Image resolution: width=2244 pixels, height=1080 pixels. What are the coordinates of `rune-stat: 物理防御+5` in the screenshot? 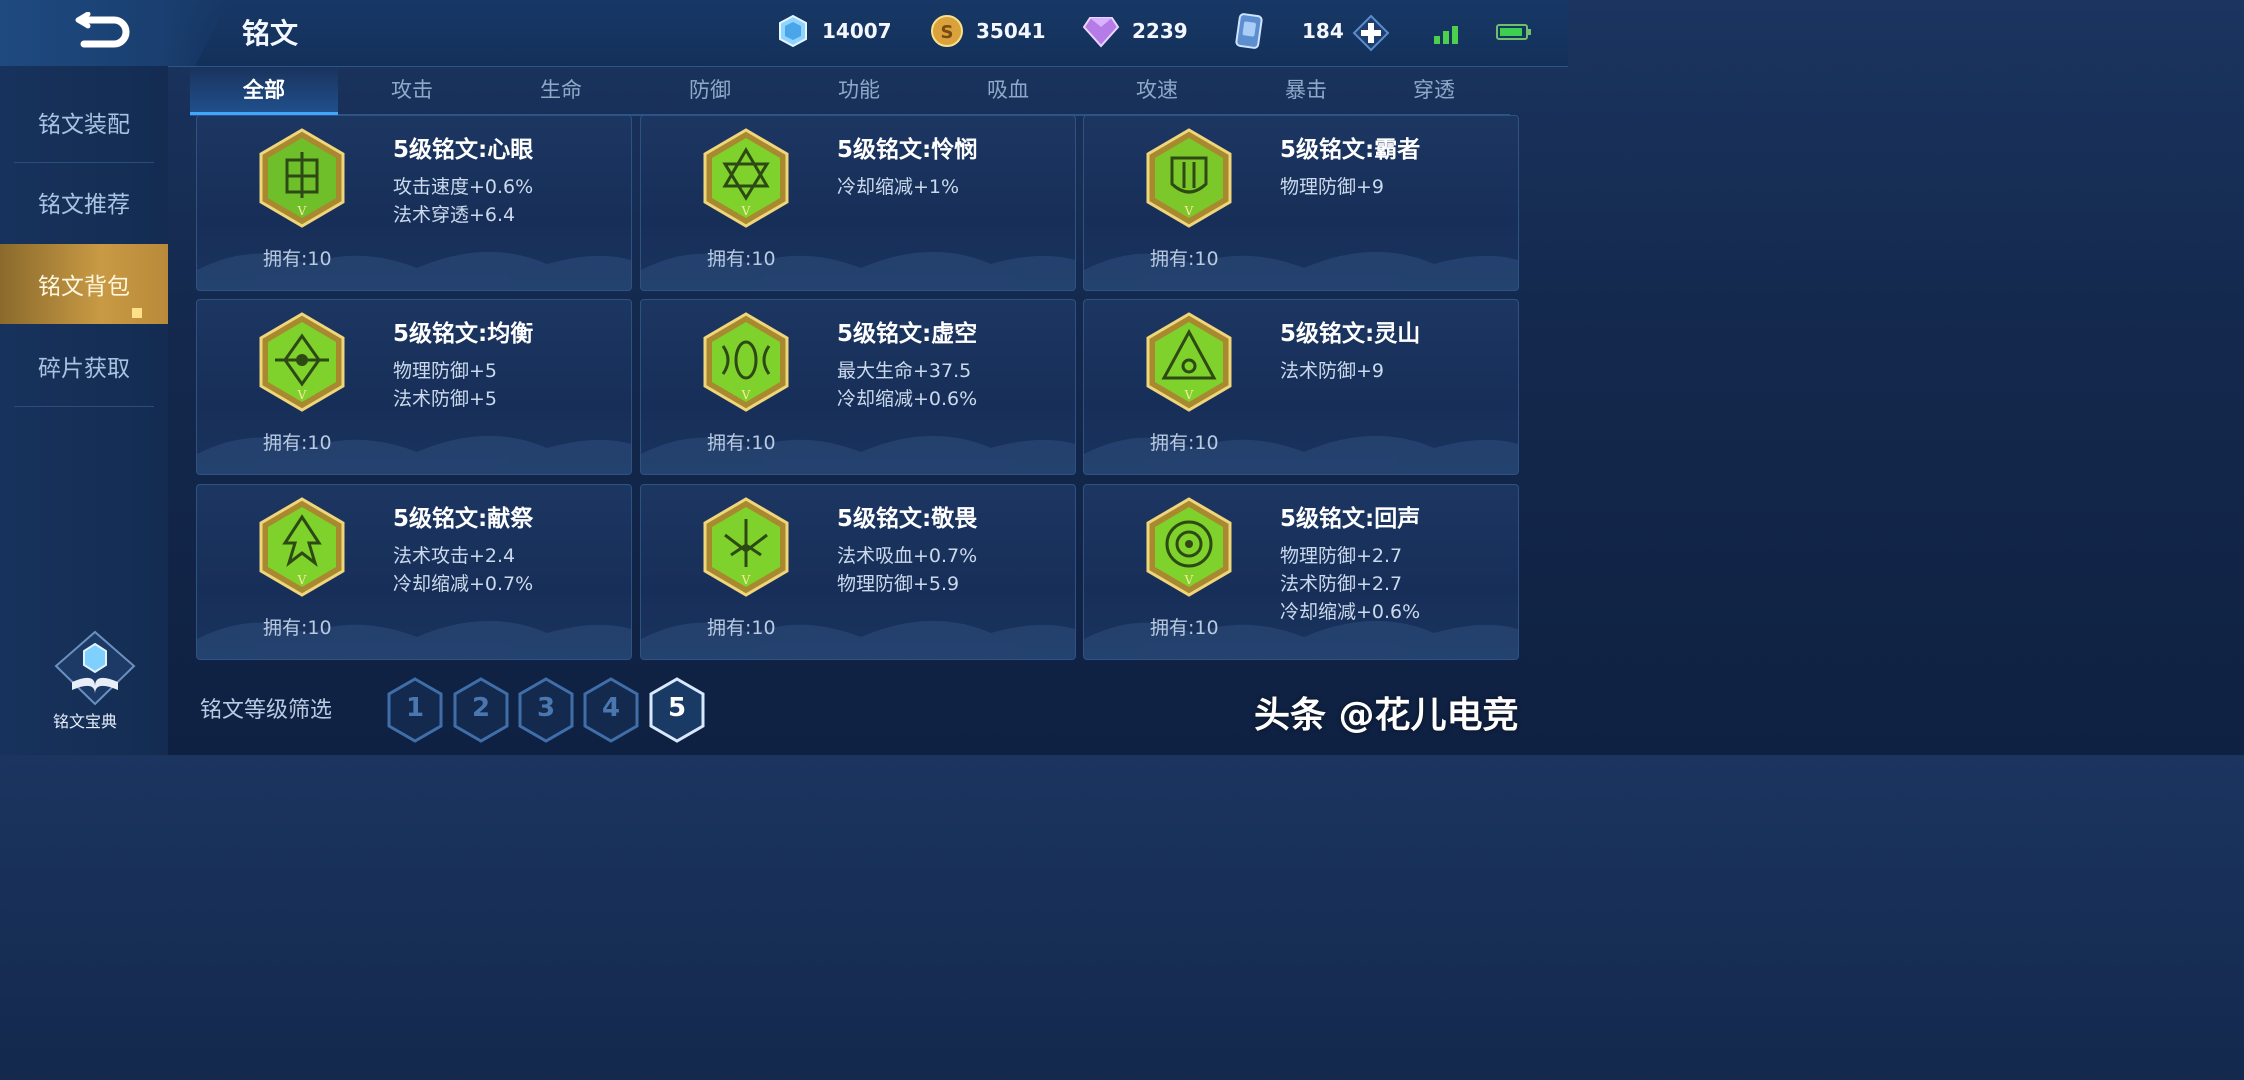 It's located at (445, 371).